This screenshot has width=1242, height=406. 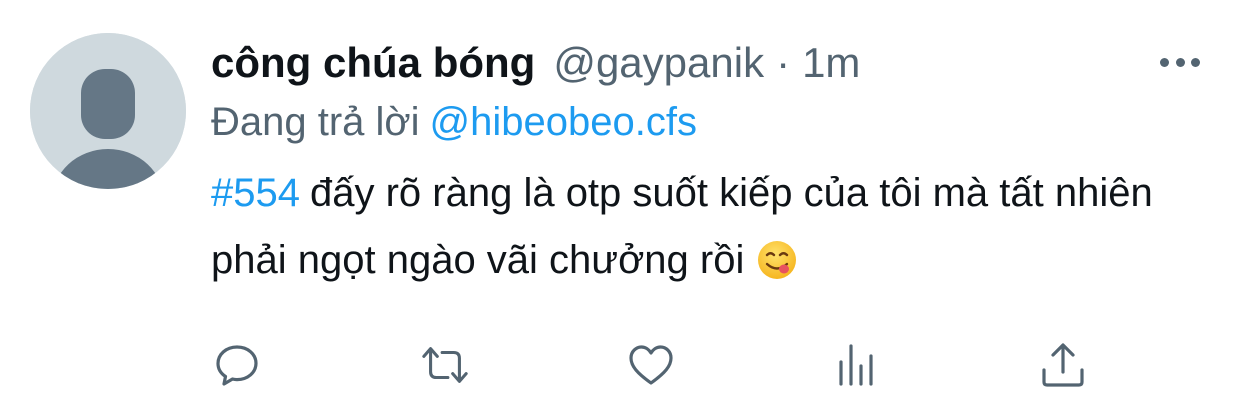 What do you see at coordinates (777, 268) in the screenshot?
I see `face-savoring-food-emoji` at bounding box center [777, 268].